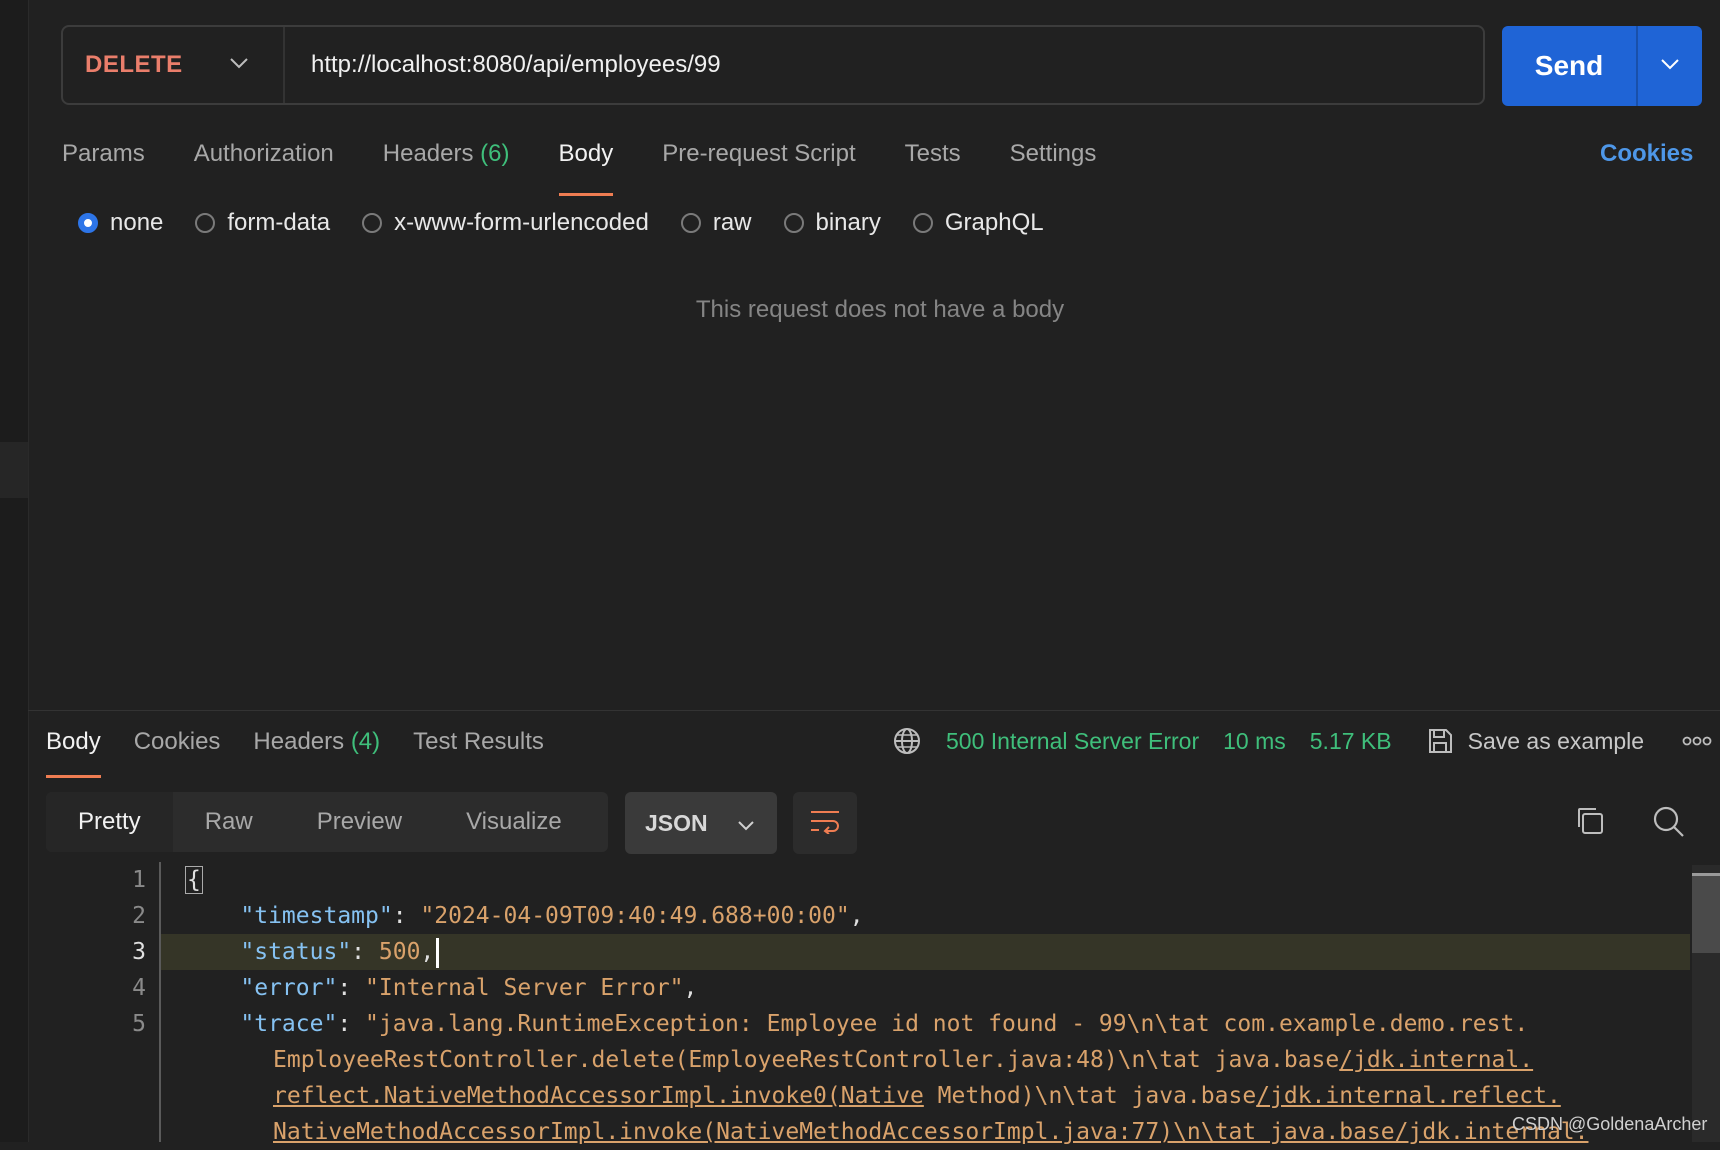 The width and height of the screenshot is (1720, 1150). Describe the element at coordinates (1440, 741) in the screenshot. I see `save-icon` at that location.